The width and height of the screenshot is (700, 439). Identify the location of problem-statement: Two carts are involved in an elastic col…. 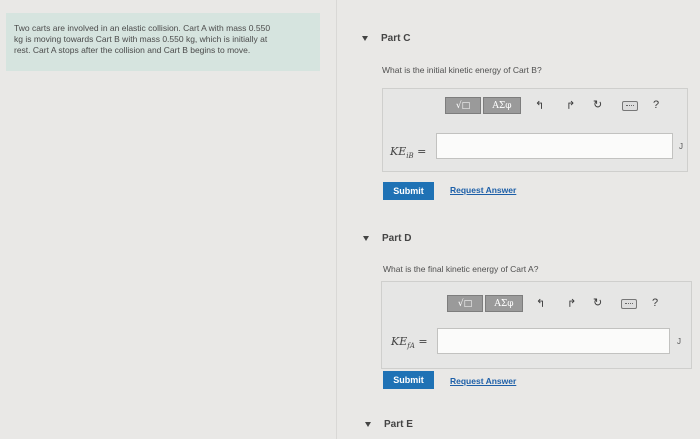
(163, 42).